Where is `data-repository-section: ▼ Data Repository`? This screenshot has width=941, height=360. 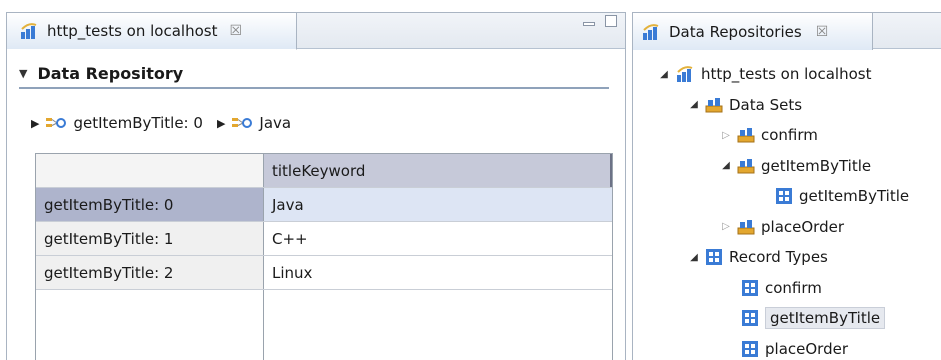
data-repository-section: ▼ Data Repository is located at coordinates (314, 74).